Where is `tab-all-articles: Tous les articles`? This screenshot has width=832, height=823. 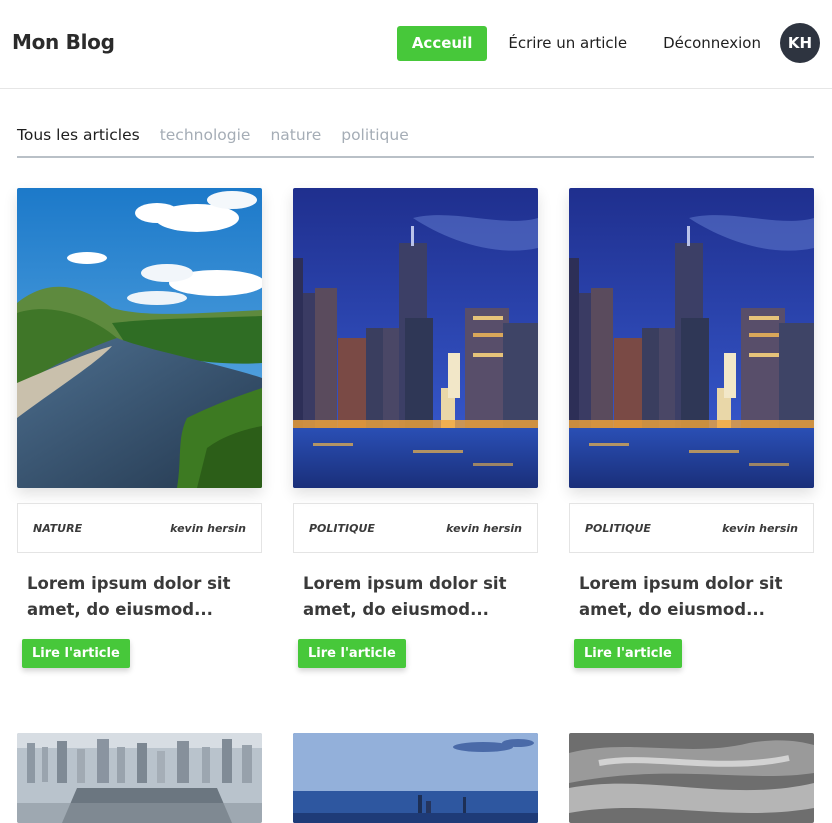
tab-all-articles: Tous les articles is located at coordinates (78, 140).